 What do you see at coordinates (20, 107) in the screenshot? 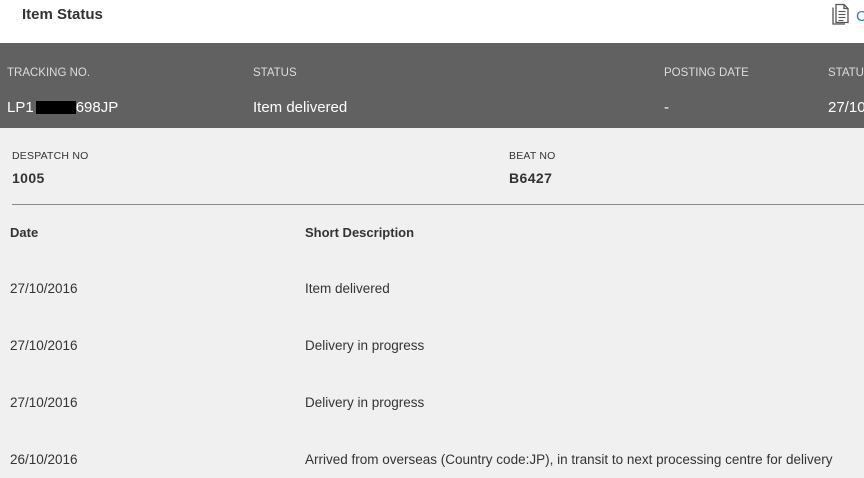
I see `tracking-number-prefix: LP1` at bounding box center [20, 107].